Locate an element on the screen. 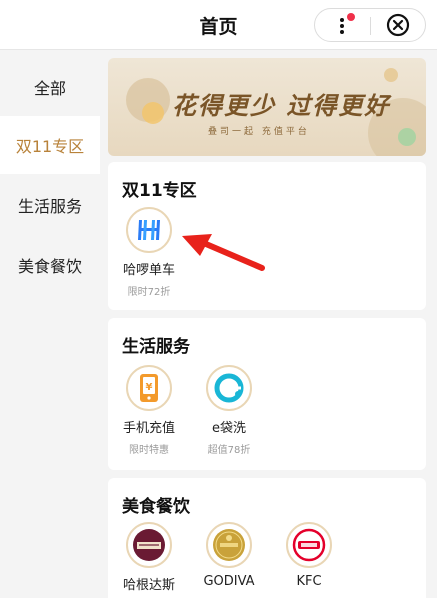 This screenshot has height=598, width=437. service-item-kfc: KFC is located at coordinates (309, 555).